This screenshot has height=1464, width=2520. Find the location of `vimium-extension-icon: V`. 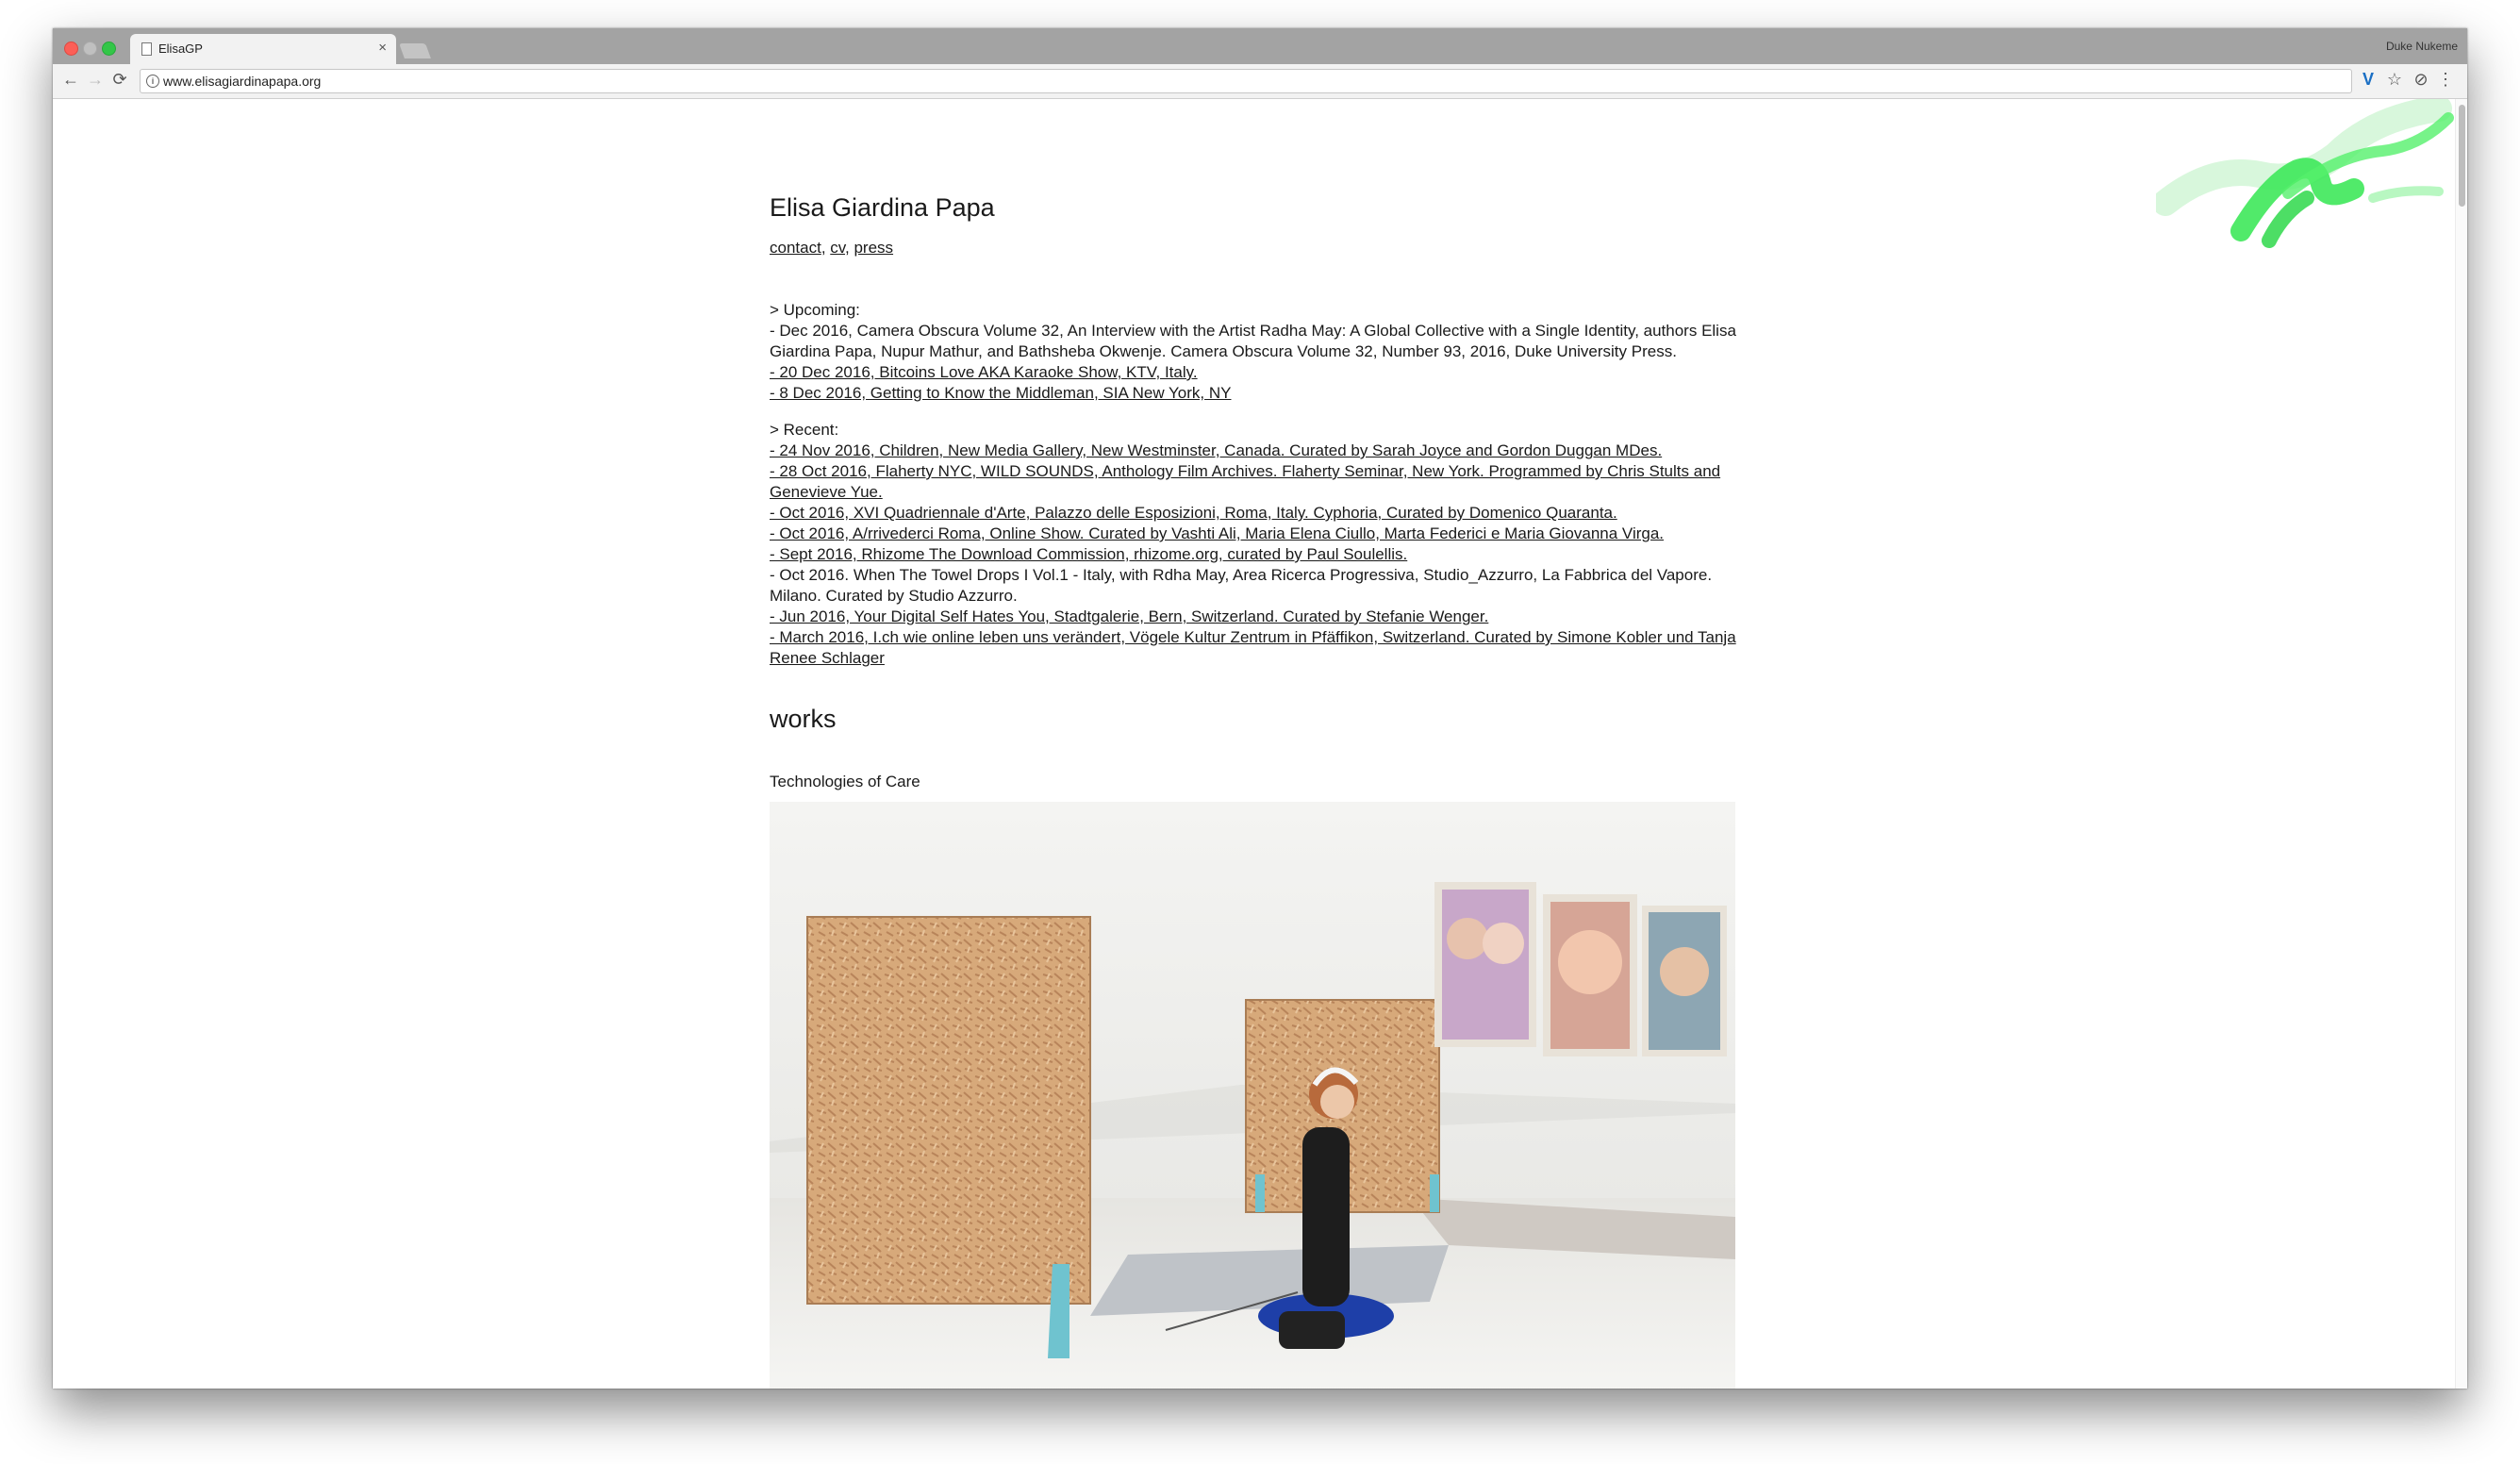

vimium-extension-icon: V is located at coordinates (2369, 80).